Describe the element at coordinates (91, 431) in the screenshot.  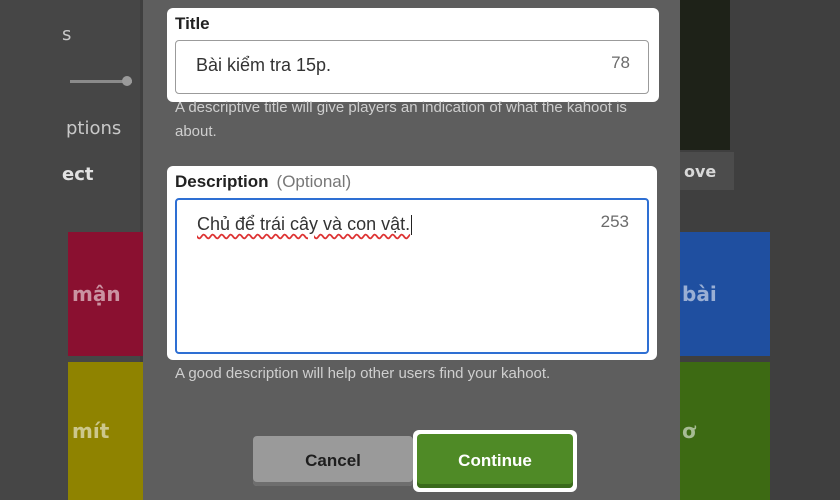
I see `background-tile-label: mít` at that location.